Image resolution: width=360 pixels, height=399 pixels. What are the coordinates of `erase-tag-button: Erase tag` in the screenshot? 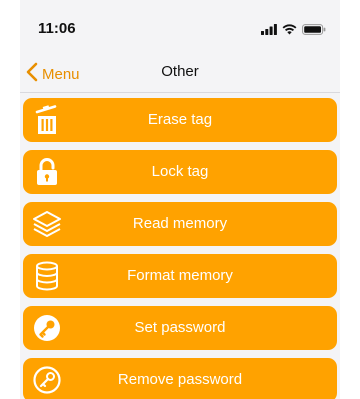 It's located at (180, 120).